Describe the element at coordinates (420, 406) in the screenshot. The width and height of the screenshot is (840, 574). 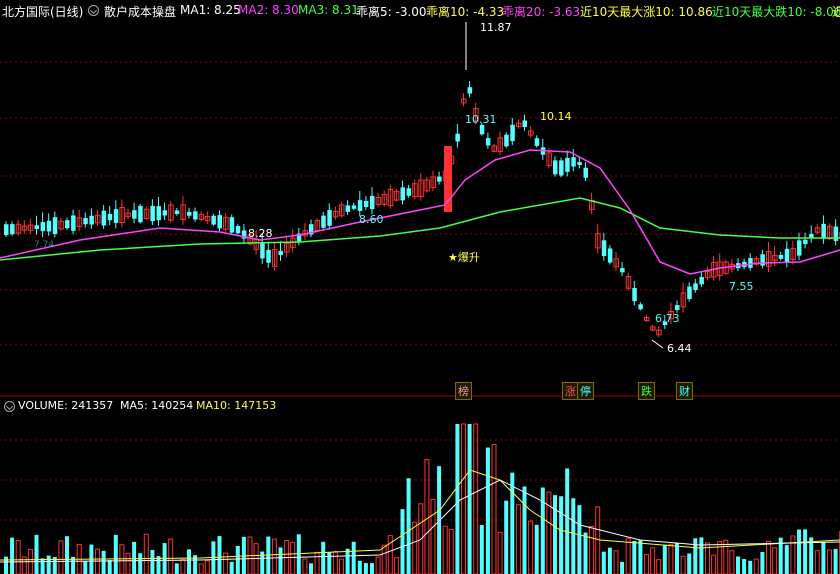
I see `volume-header: VOLUME: 241357 MA5: 140254 MA10: 147153` at that location.